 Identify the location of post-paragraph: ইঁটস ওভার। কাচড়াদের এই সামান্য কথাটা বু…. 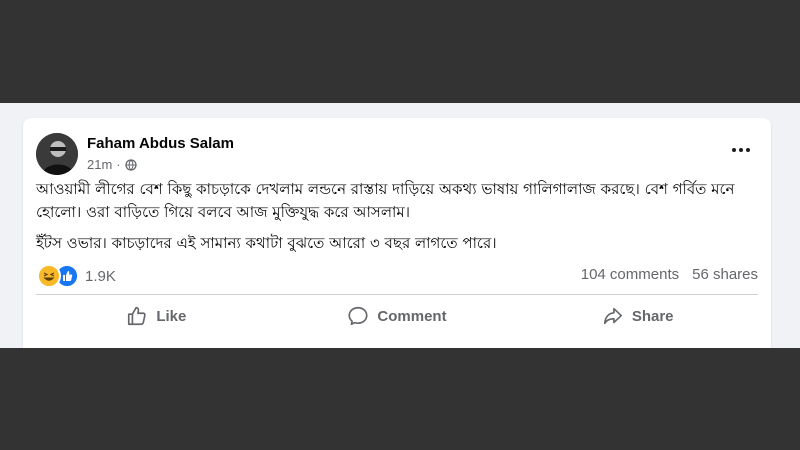
(266, 243).